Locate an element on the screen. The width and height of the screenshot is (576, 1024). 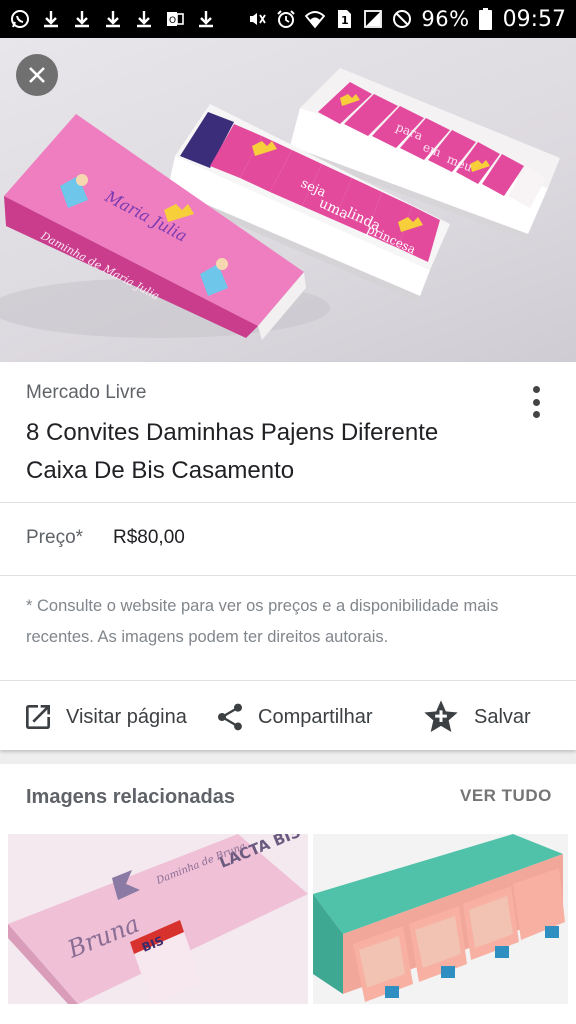
visit-page-button: Visitar página is located at coordinates (104, 717).